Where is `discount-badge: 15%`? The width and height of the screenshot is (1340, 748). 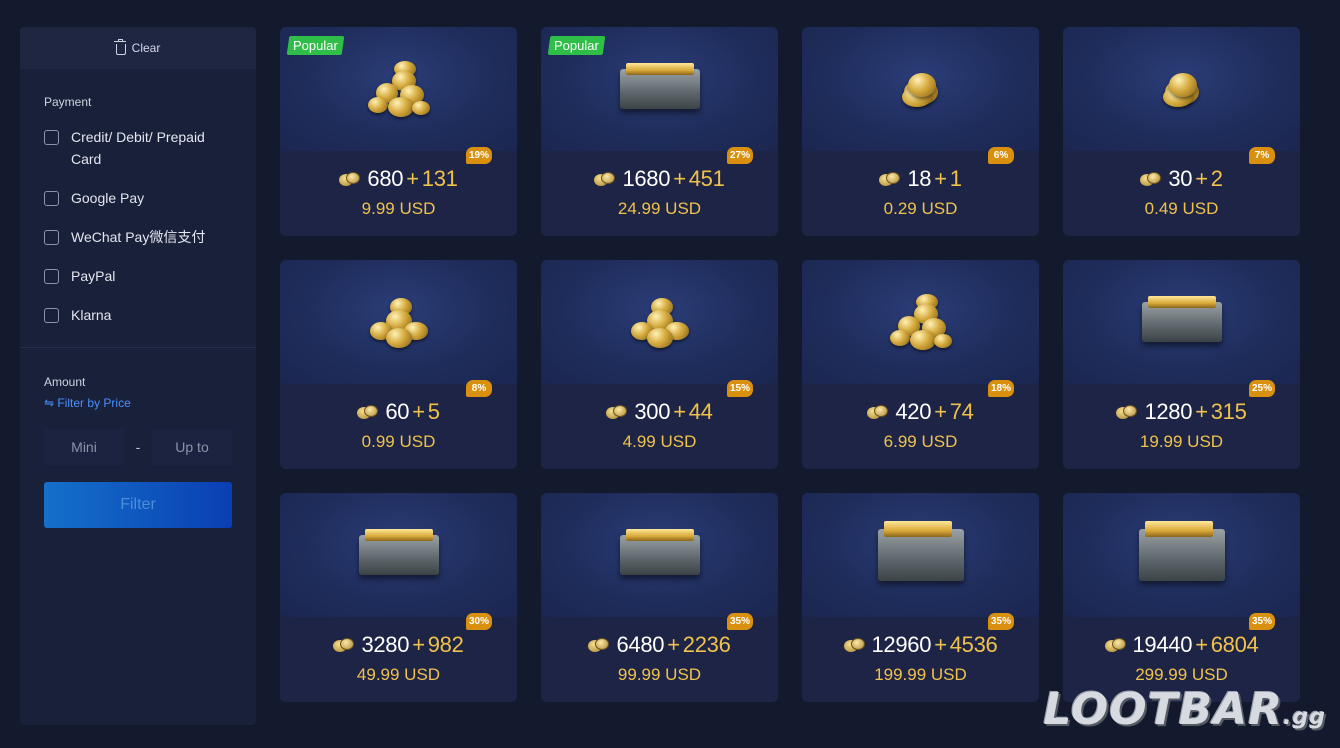 discount-badge: 15% is located at coordinates (739, 388).